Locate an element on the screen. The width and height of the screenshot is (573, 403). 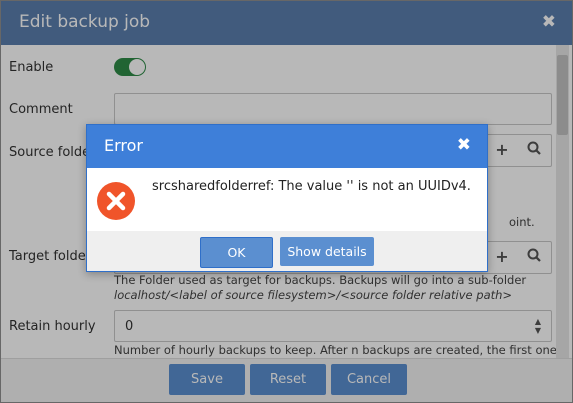
show-details-button: Show details is located at coordinates (327, 251).